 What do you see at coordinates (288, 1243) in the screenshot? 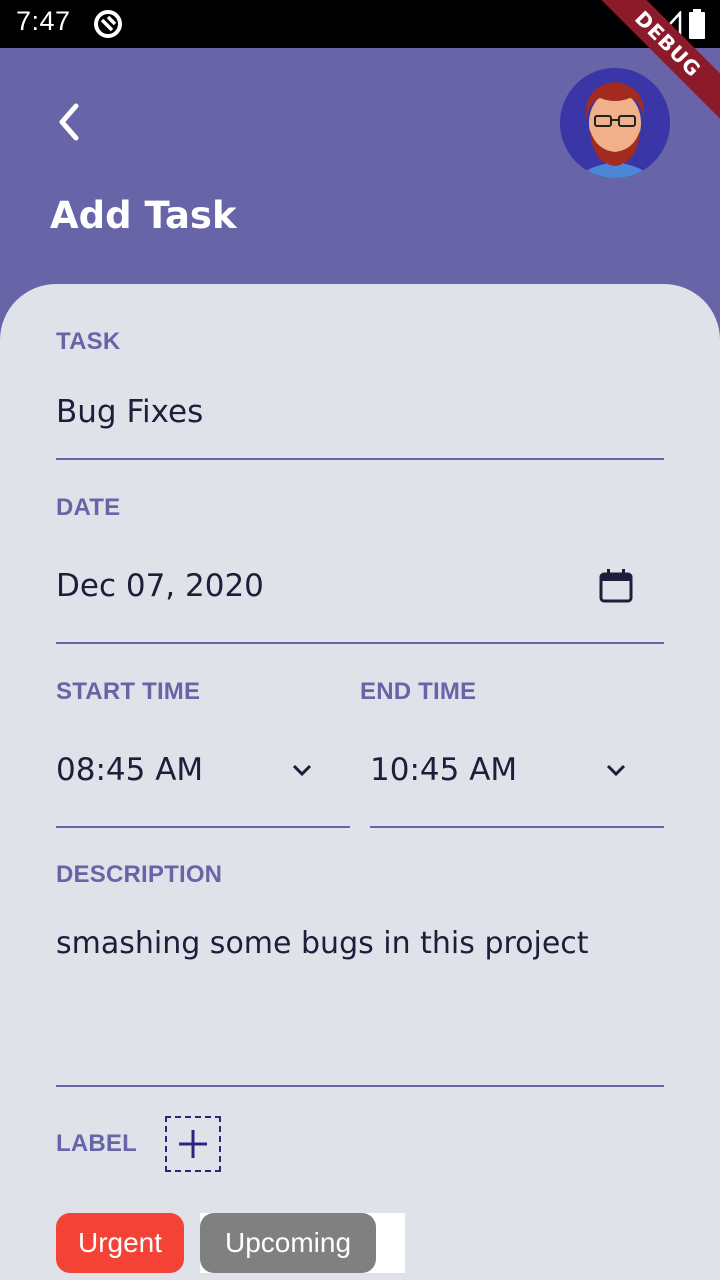
I see `chip-upcoming: Upcoming` at bounding box center [288, 1243].